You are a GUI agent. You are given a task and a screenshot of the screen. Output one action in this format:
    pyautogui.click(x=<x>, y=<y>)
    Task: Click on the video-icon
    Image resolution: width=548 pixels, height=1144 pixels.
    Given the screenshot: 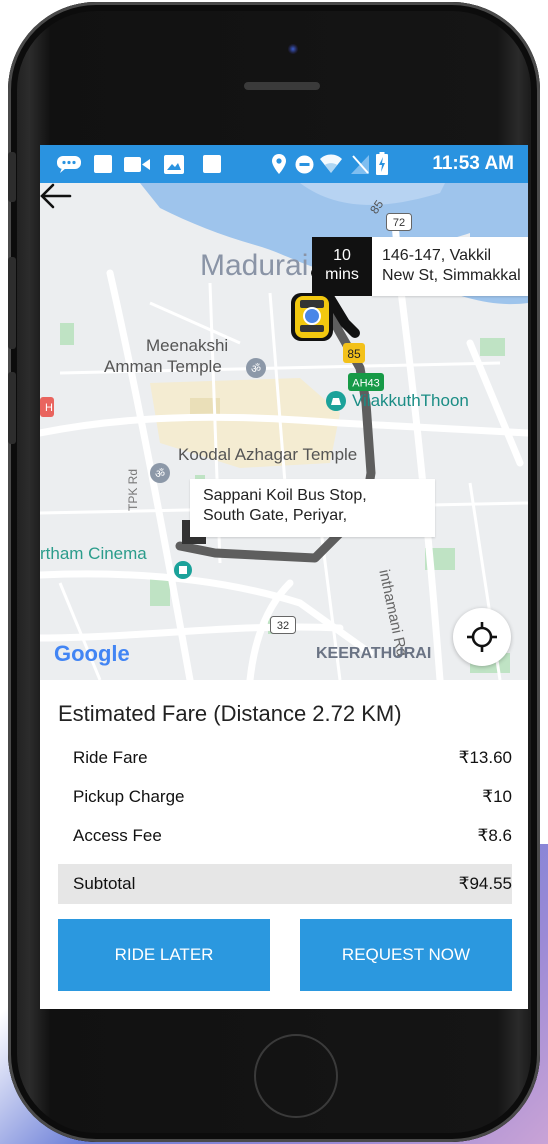 What is the action you would take?
    pyautogui.click(x=137, y=164)
    